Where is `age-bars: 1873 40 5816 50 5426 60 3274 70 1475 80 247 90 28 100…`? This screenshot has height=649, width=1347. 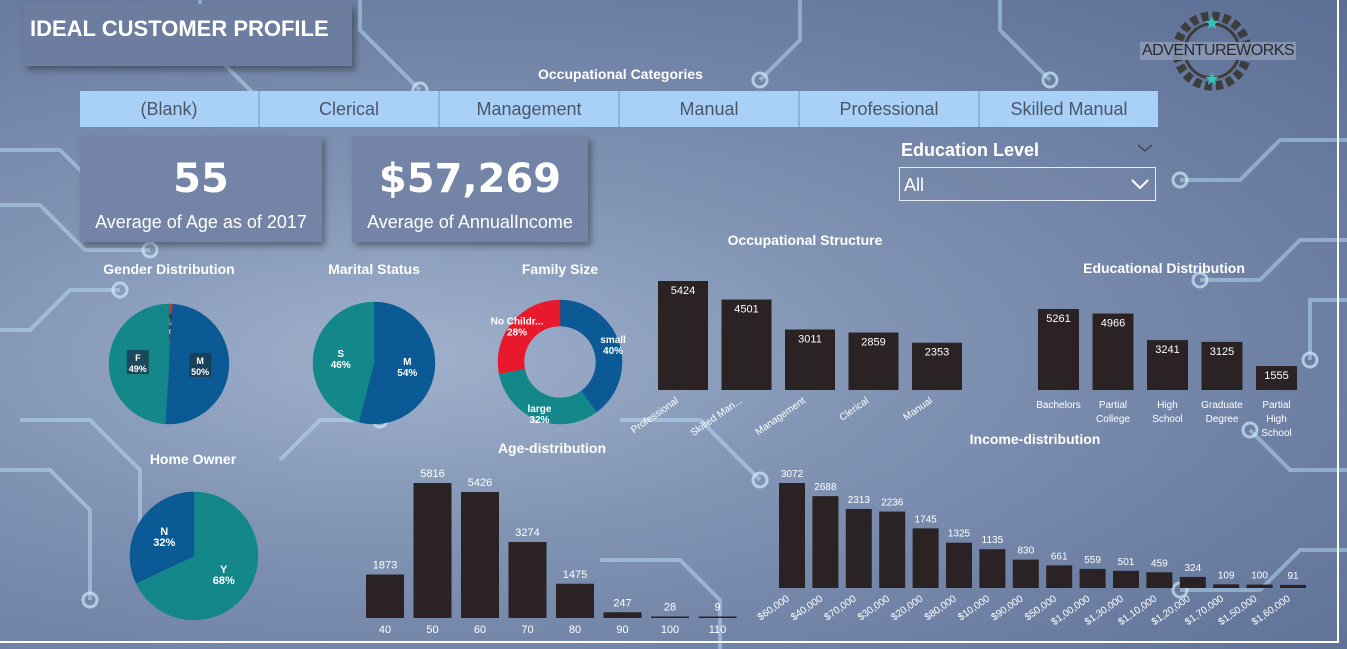
age-bars: 1873 40 5816 50 5426 60 3274 70 1475 80 247 90 28 100… is located at coordinates (551, 552).